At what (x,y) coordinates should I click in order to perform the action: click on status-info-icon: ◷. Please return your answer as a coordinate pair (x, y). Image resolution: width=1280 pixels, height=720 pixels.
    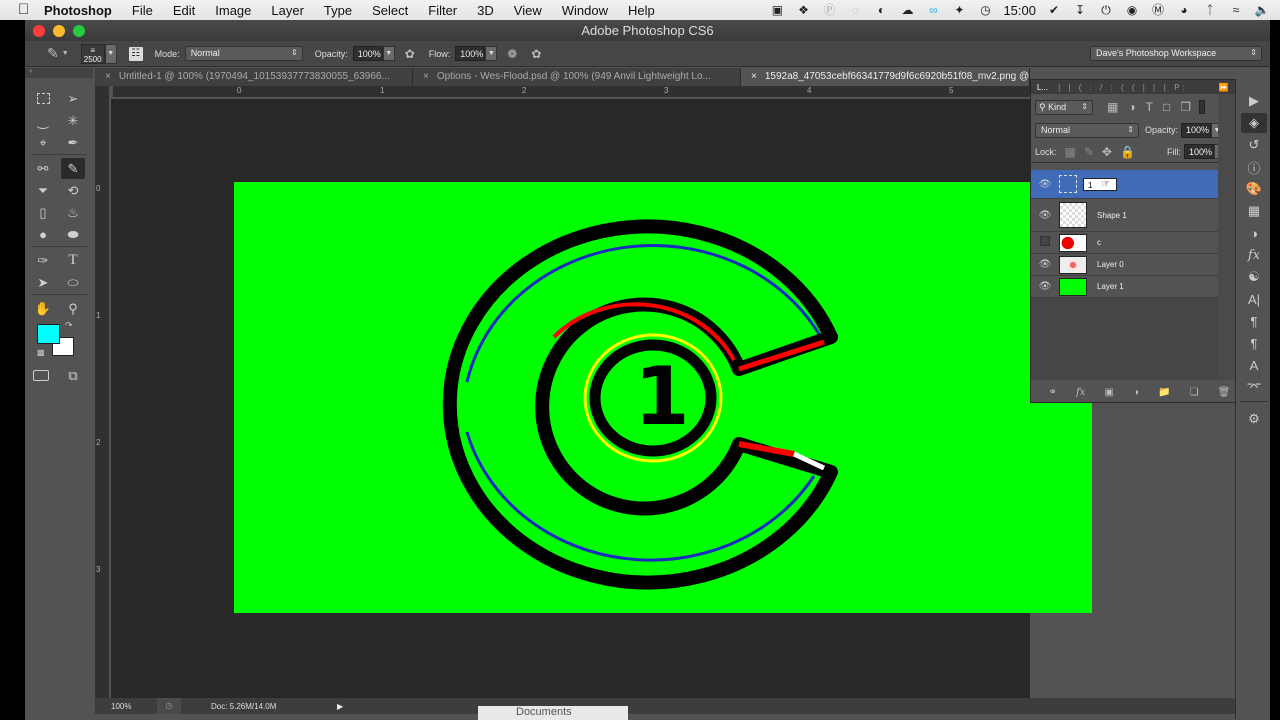
    Looking at the image, I should click on (169, 706).